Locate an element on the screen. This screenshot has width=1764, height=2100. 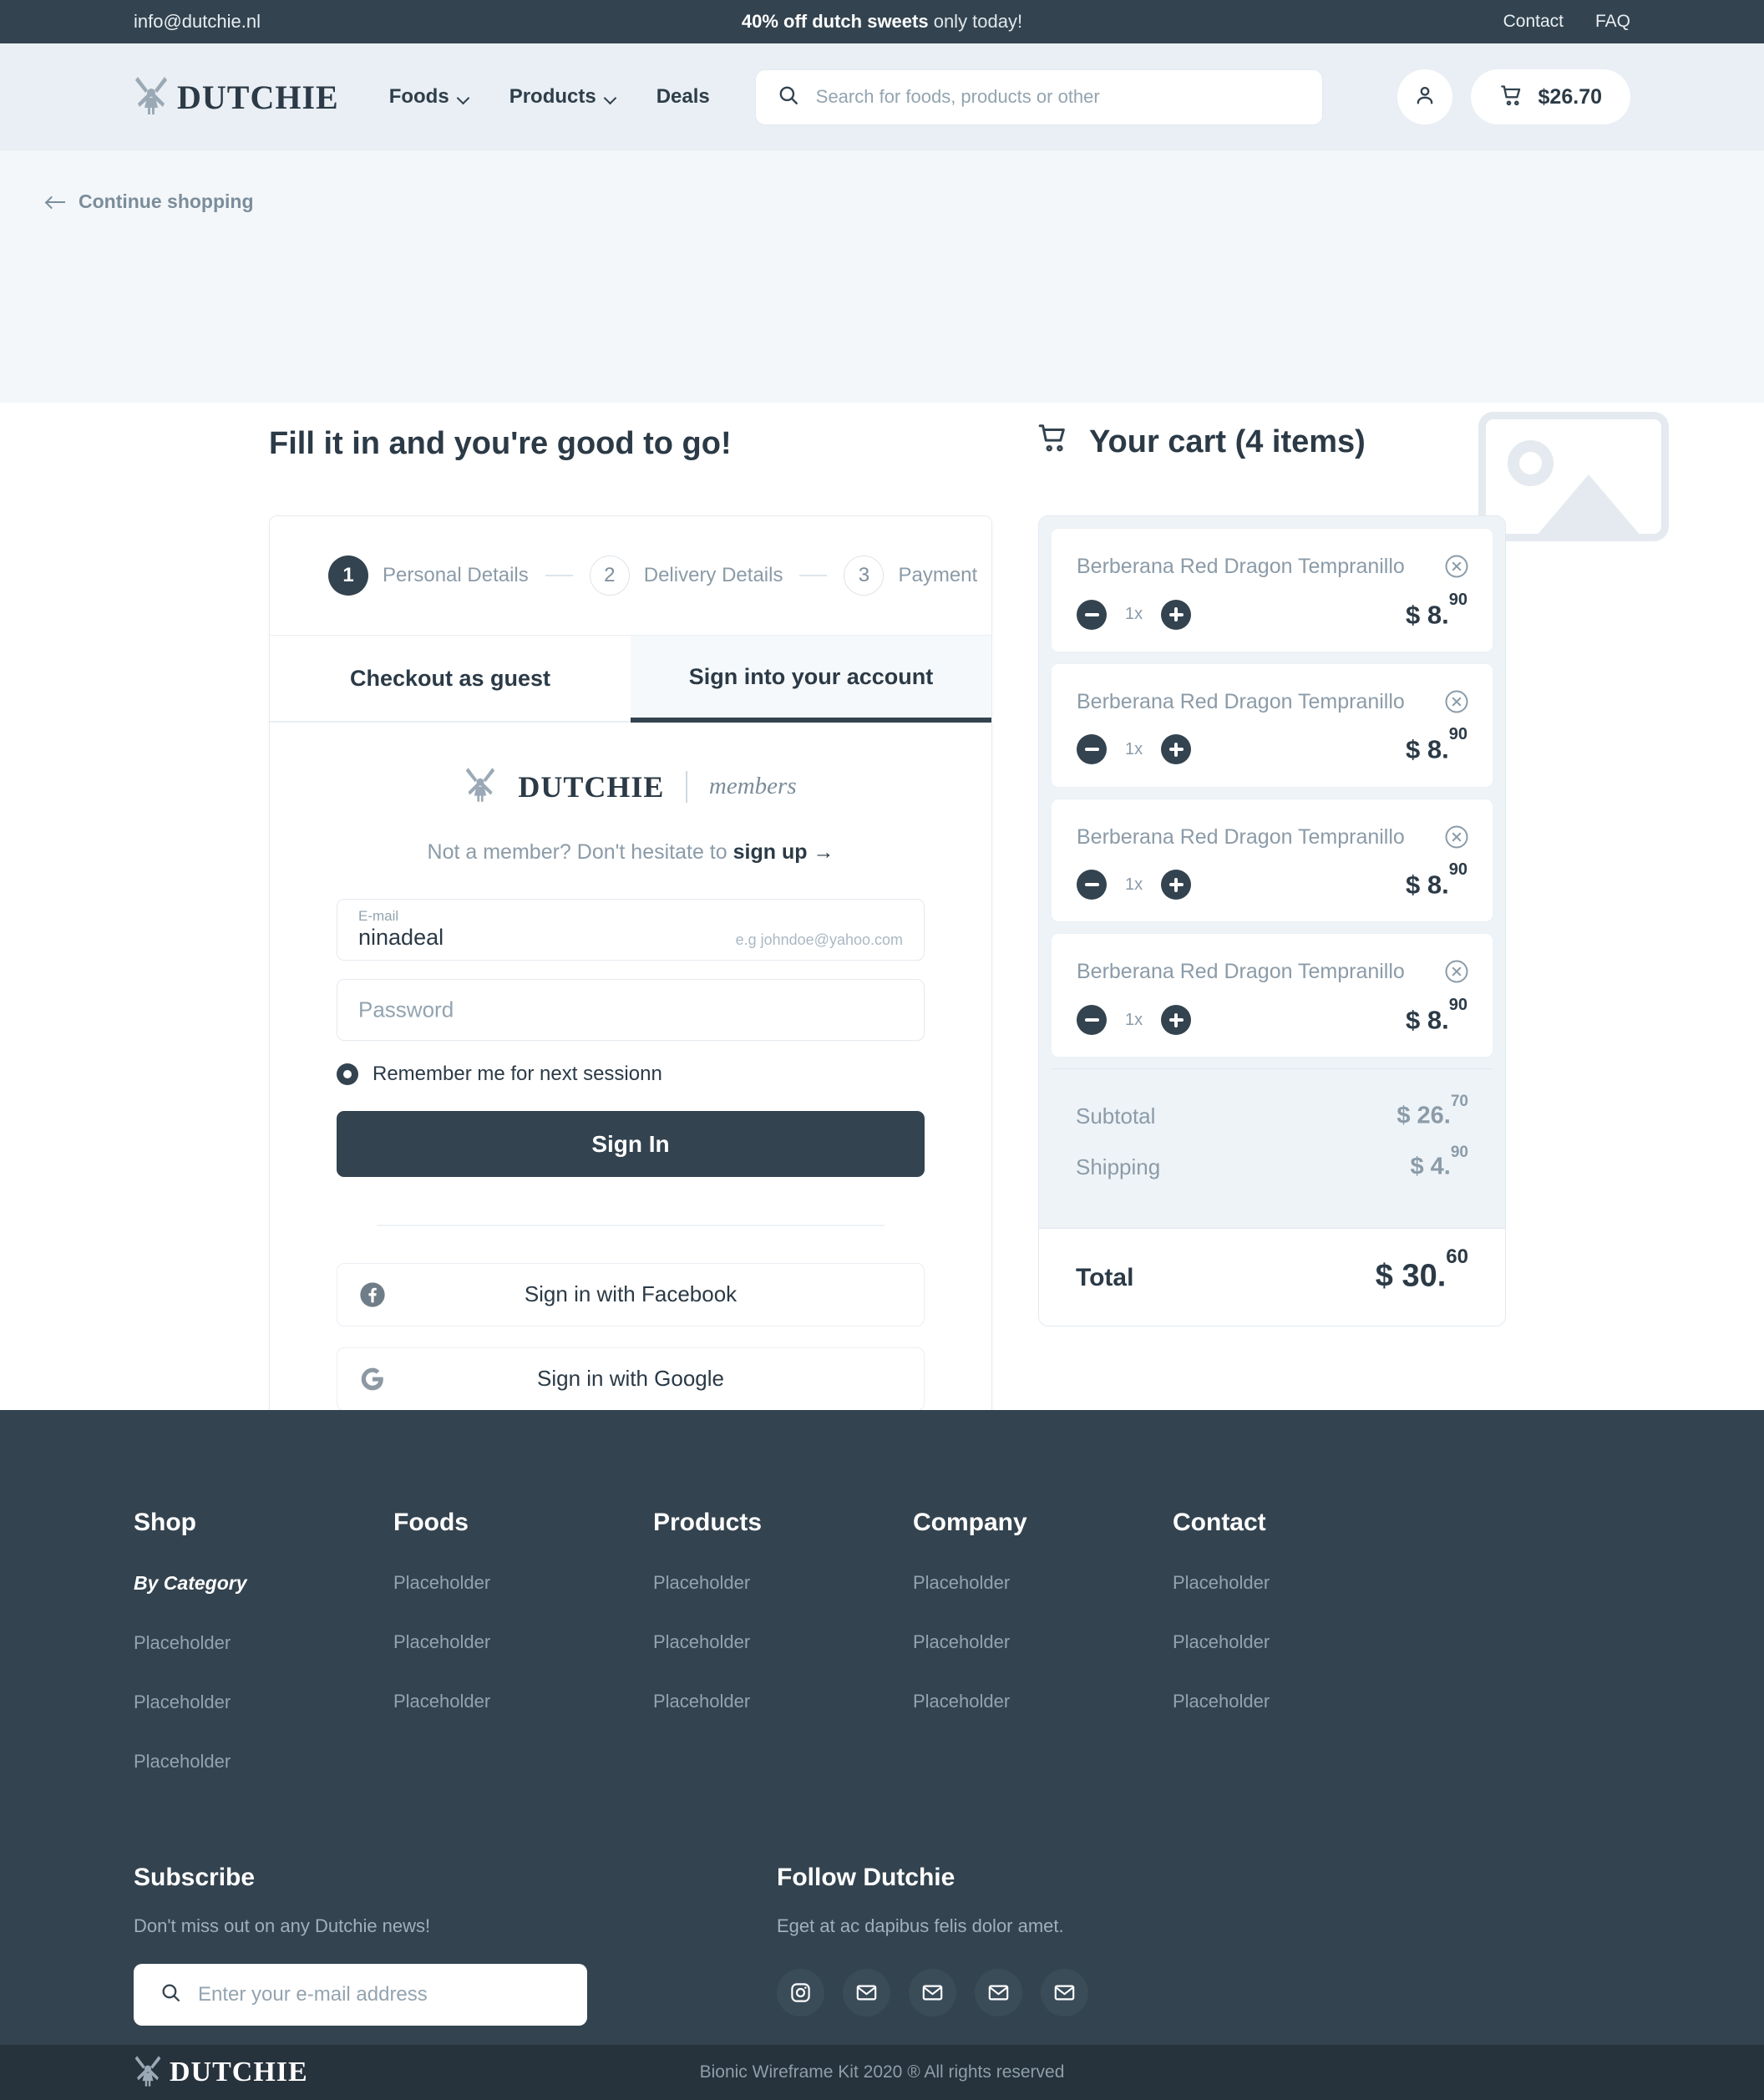
nav-item-deals: Deals is located at coordinates (683, 97).